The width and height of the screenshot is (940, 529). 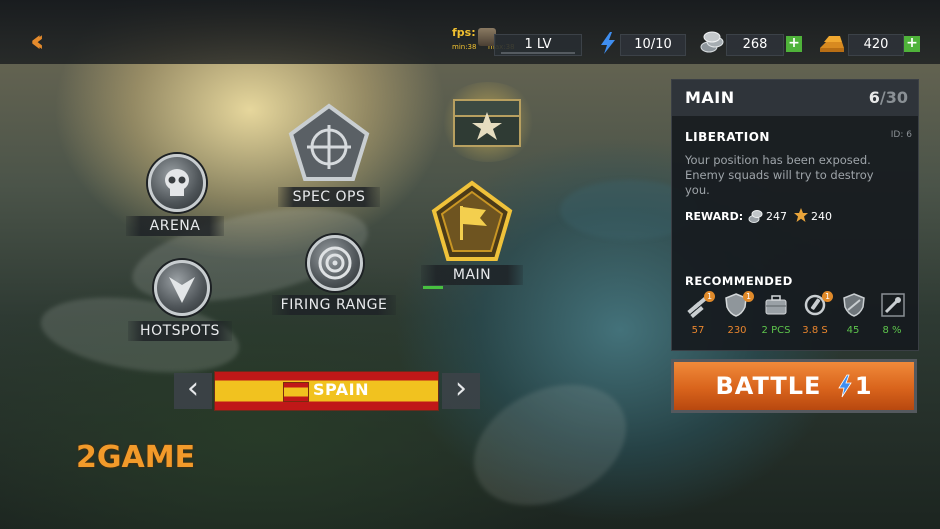 I want to click on silver-display: 268, so click(x=755, y=45).